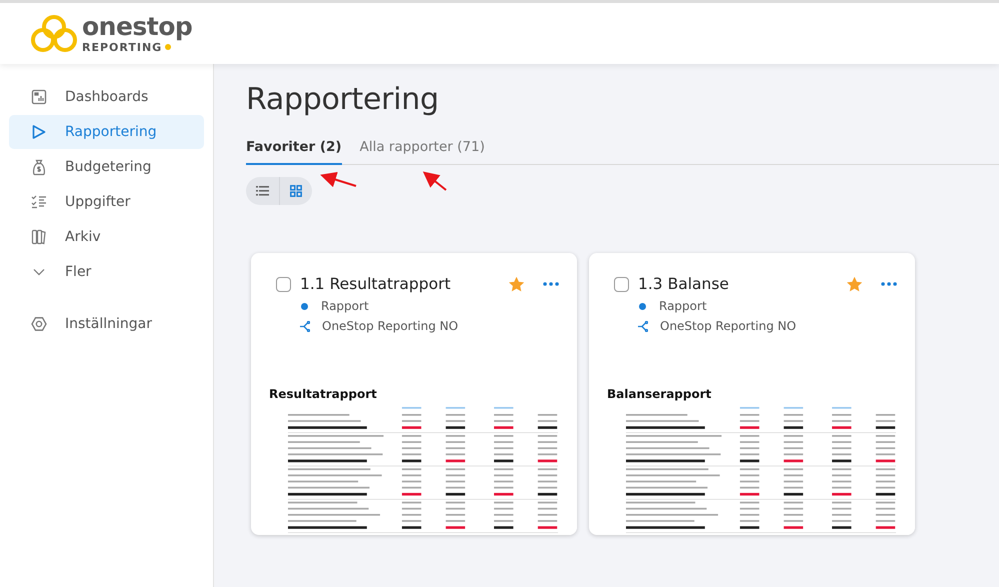 This screenshot has height=587, width=999. What do you see at coordinates (39, 202) in the screenshot?
I see `checklist-icon` at bounding box center [39, 202].